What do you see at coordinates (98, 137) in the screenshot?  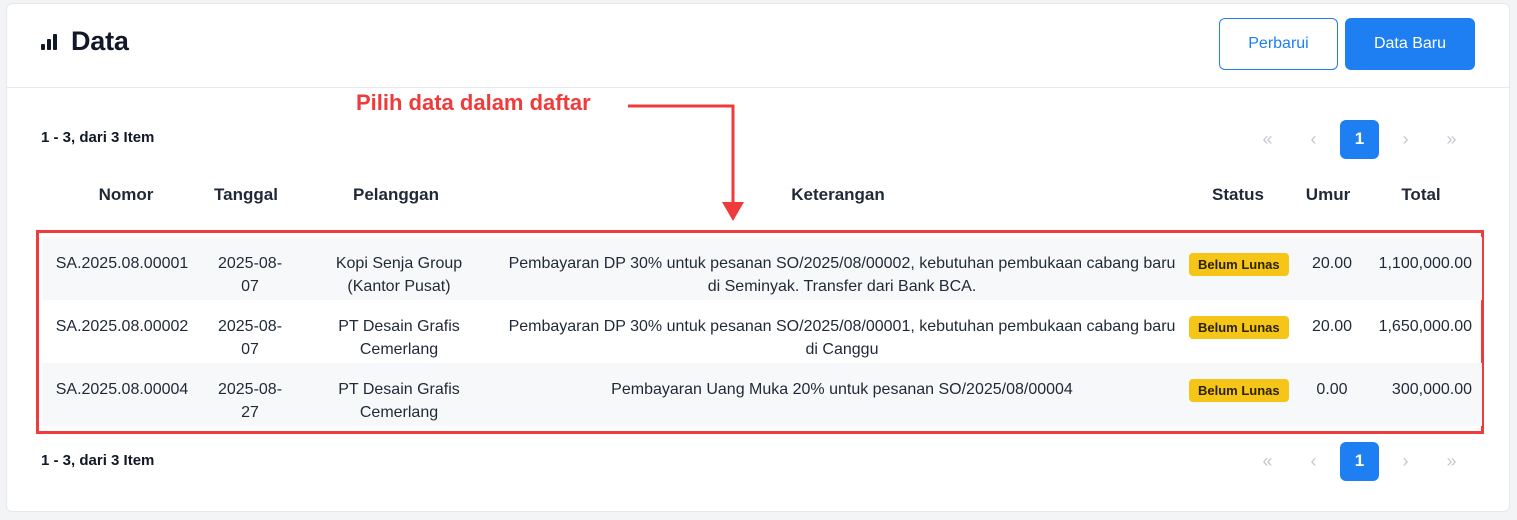 I see `item-range-top: 1 - 3, dari 3 Item` at bounding box center [98, 137].